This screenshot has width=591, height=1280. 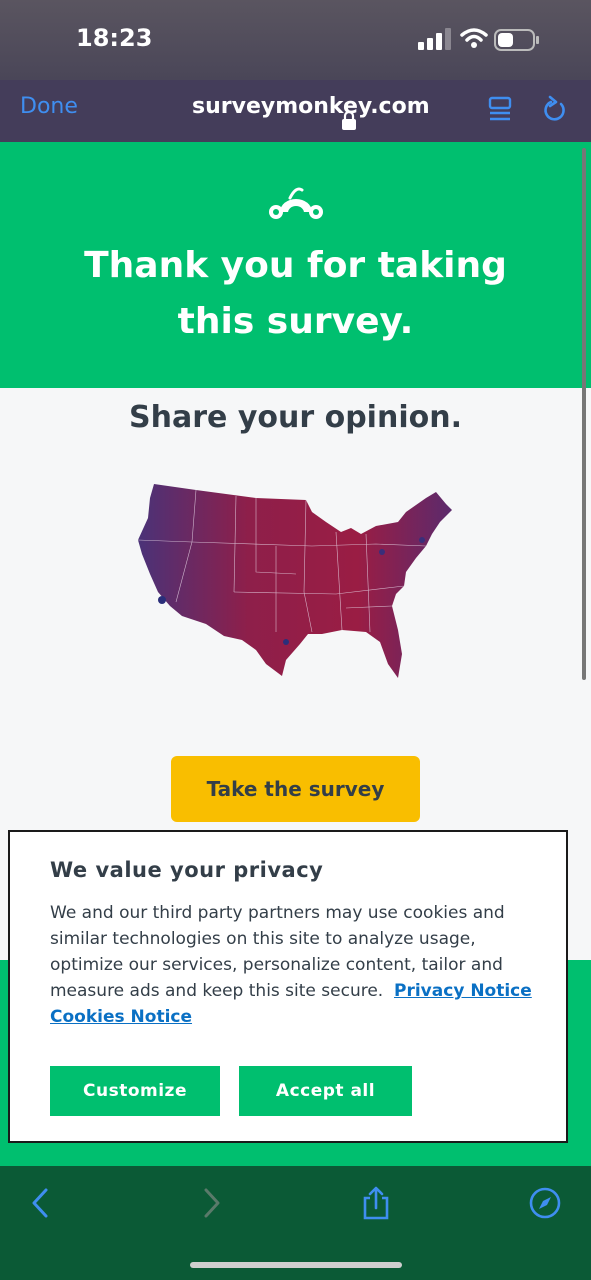 What do you see at coordinates (295, 417) in the screenshot?
I see `share-heading: Share your opinion.` at bounding box center [295, 417].